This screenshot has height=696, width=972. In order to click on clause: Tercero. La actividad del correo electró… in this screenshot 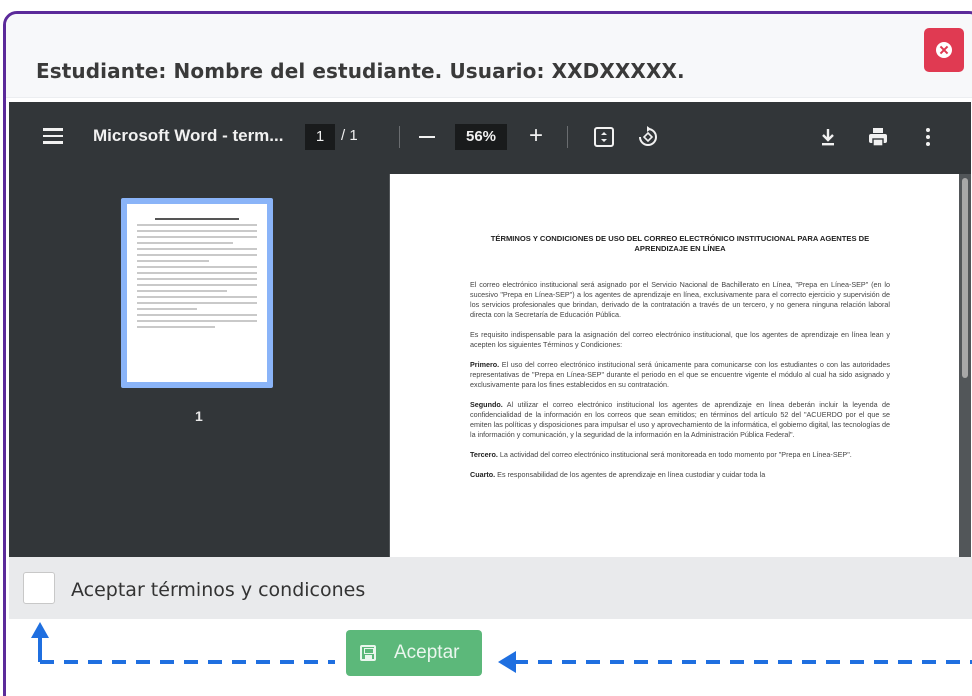, I will do `click(661, 454)`.